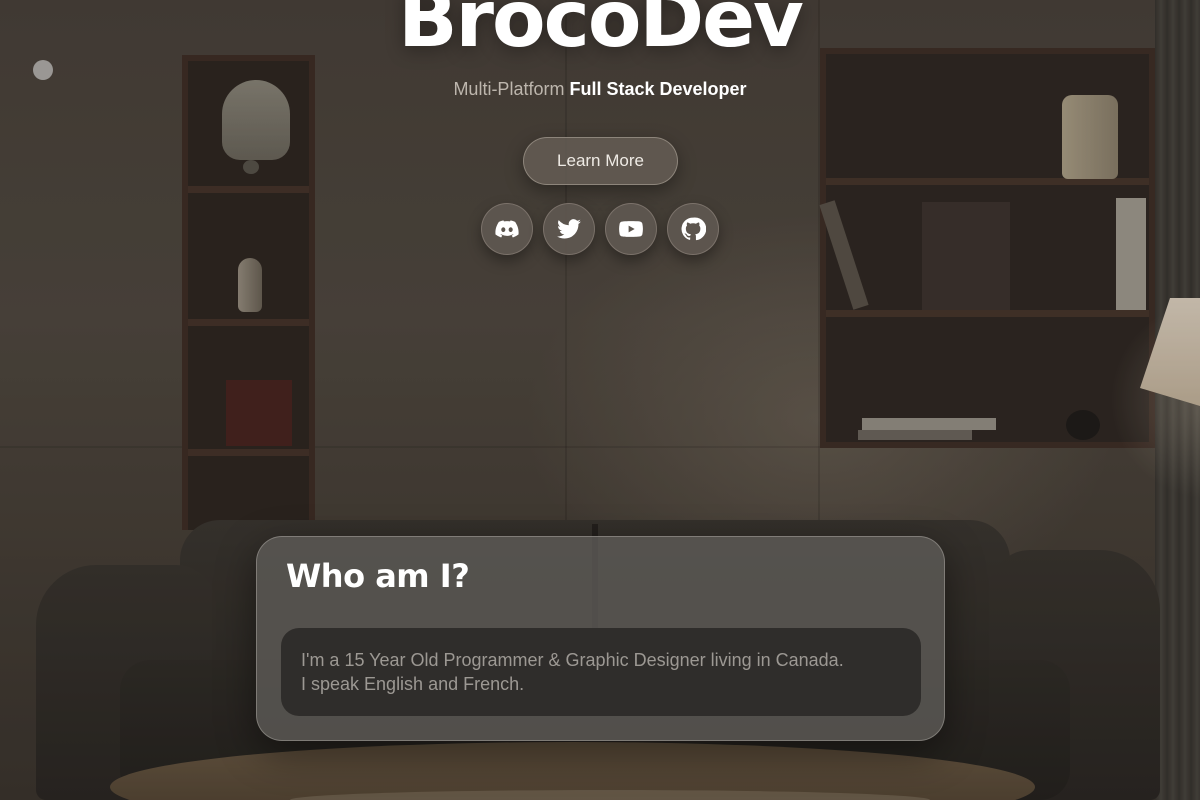 The height and width of the screenshot is (800, 1200). I want to click on github-button, so click(693, 229).